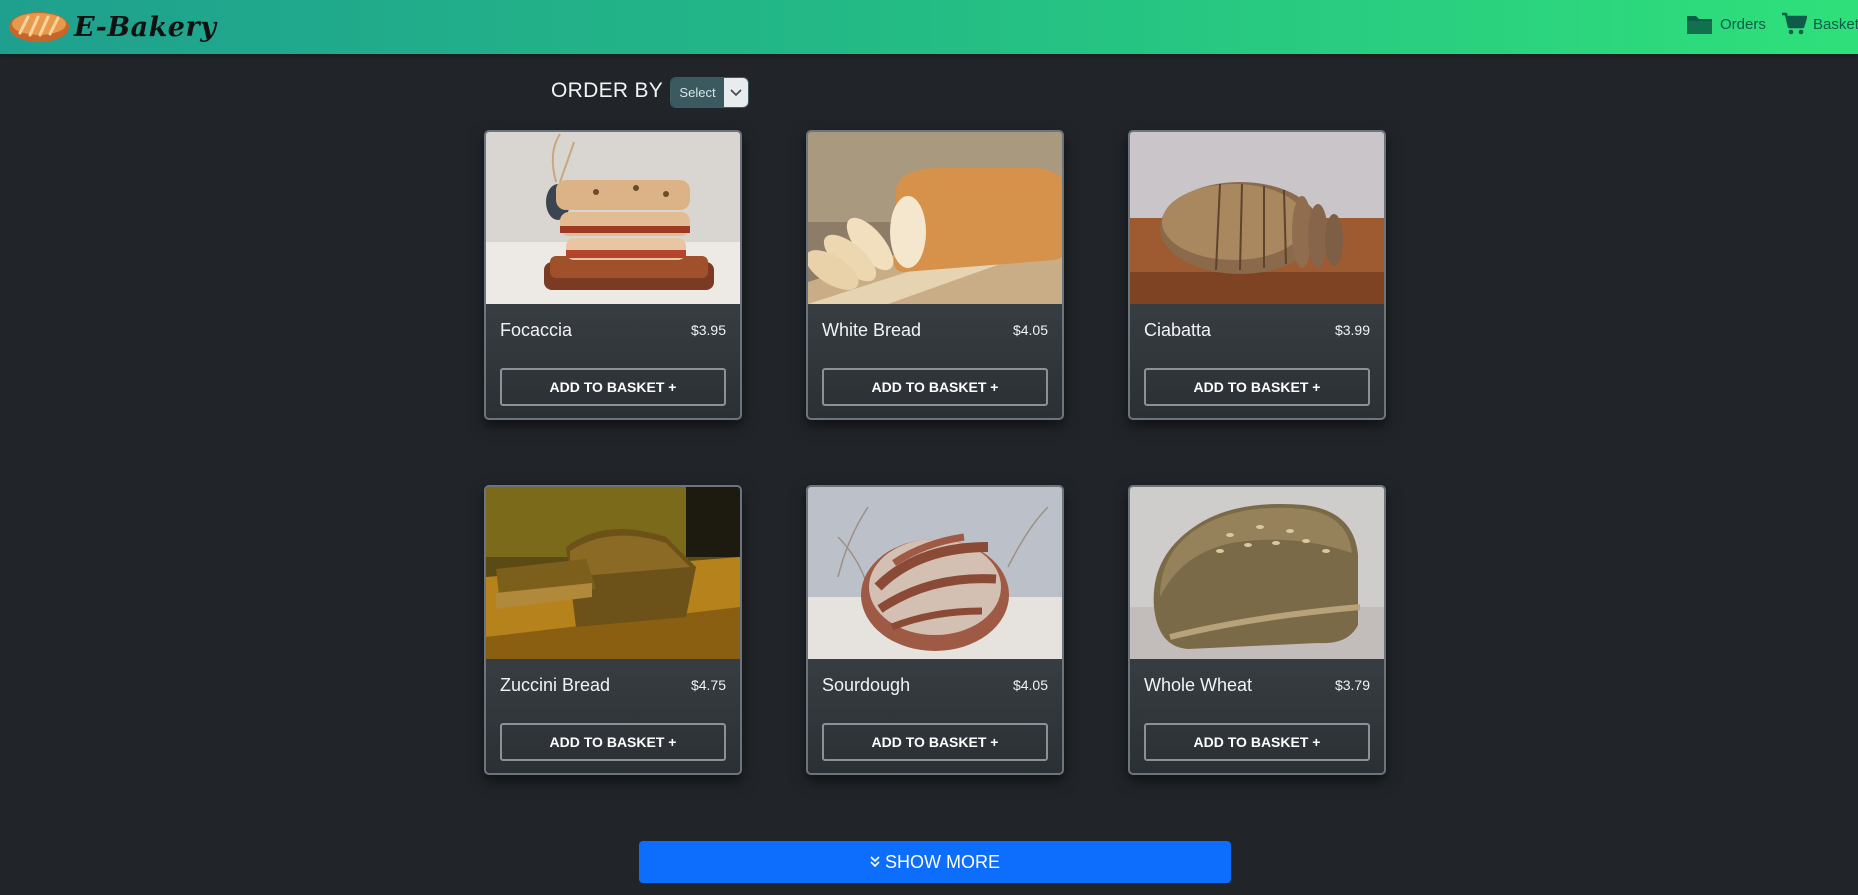 This screenshot has height=895, width=1858. Describe the element at coordinates (607, 90) in the screenshot. I see `order-by-label: ORDER BY` at that location.